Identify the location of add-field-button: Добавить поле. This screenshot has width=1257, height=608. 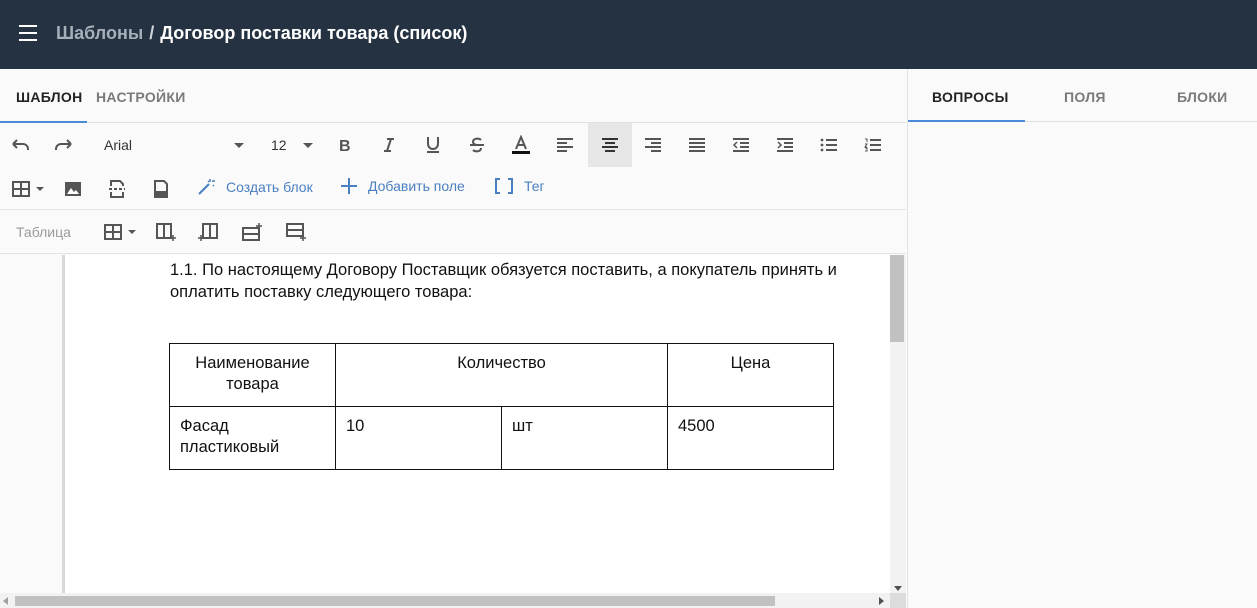
(402, 186).